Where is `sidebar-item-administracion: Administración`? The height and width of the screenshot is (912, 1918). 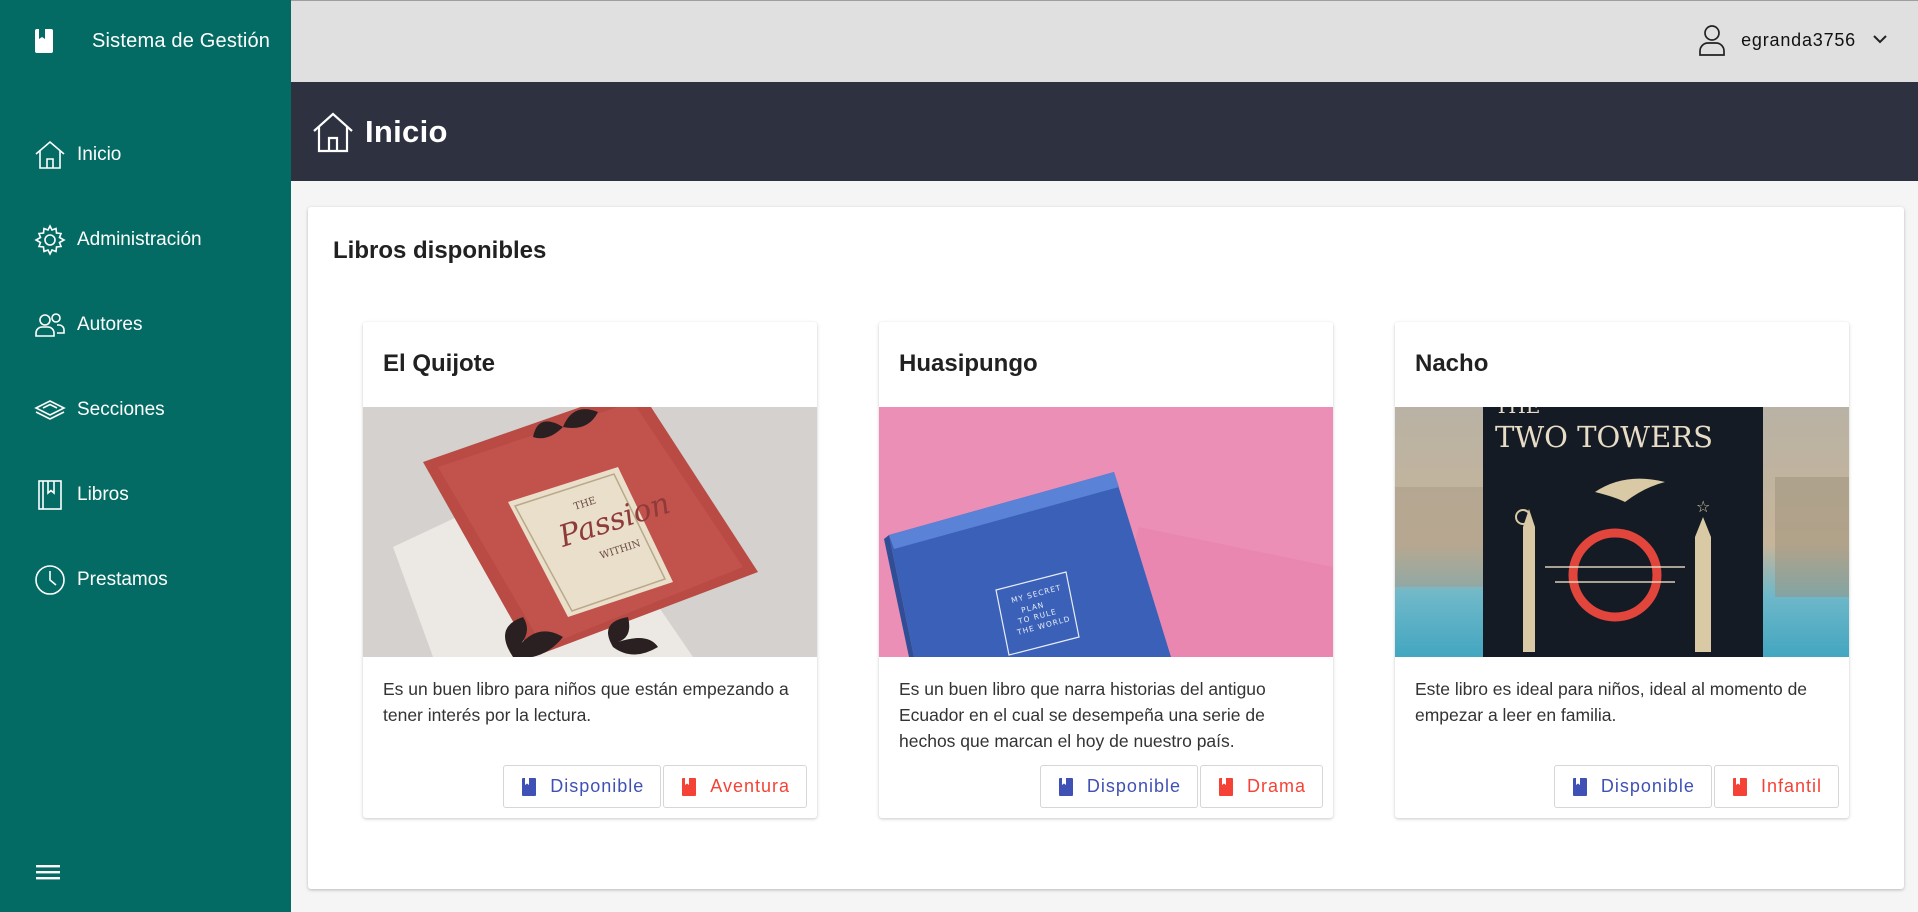 sidebar-item-administracion: Administración is located at coordinates (145, 239).